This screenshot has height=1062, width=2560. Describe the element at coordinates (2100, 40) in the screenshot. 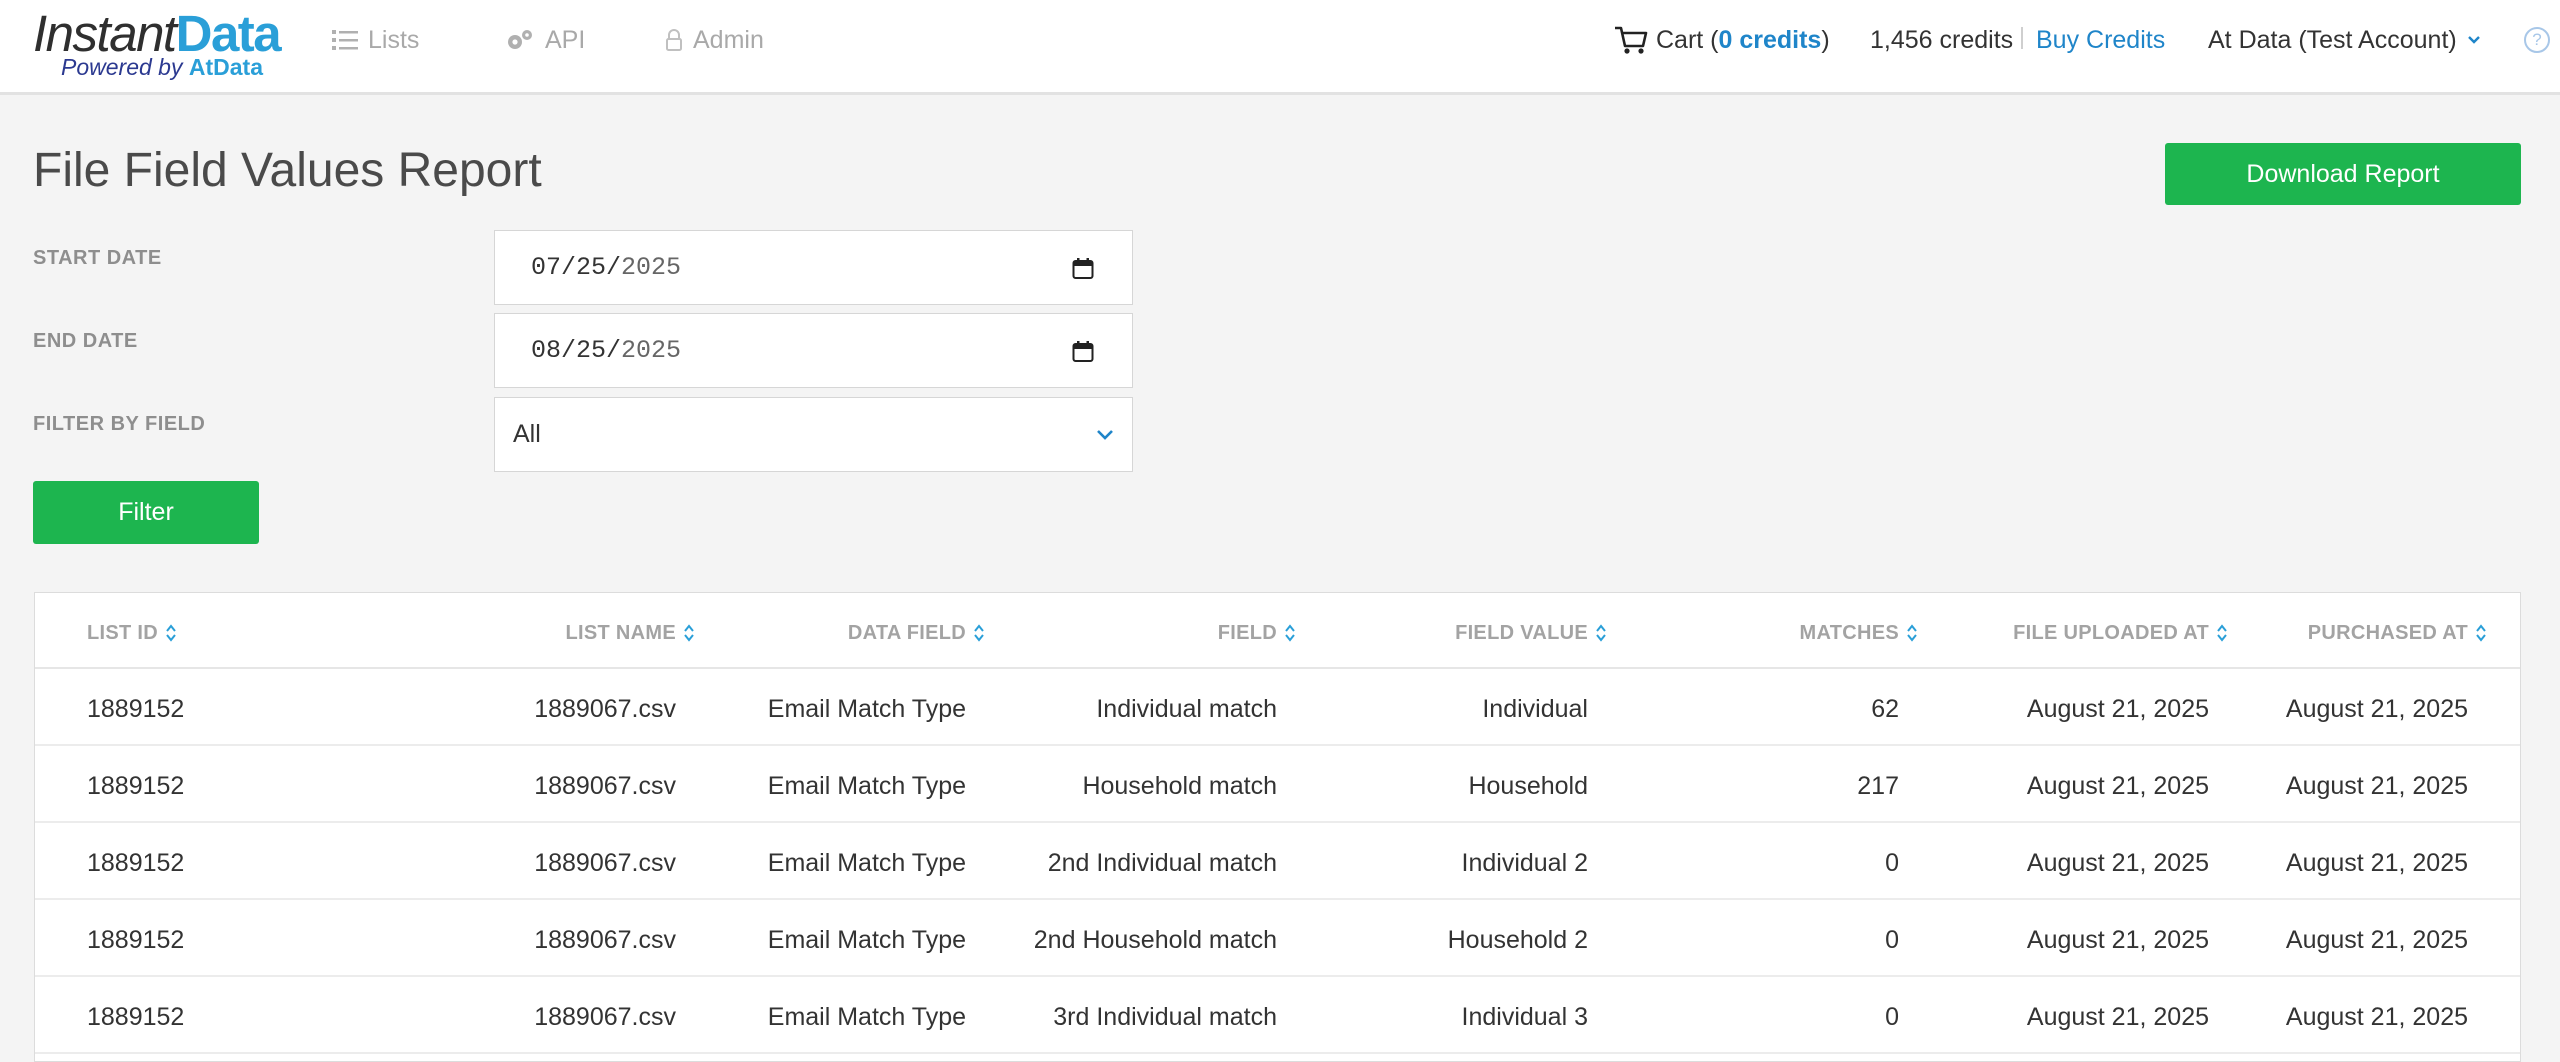

I see `buy-credits-link: Buy Credits` at that location.